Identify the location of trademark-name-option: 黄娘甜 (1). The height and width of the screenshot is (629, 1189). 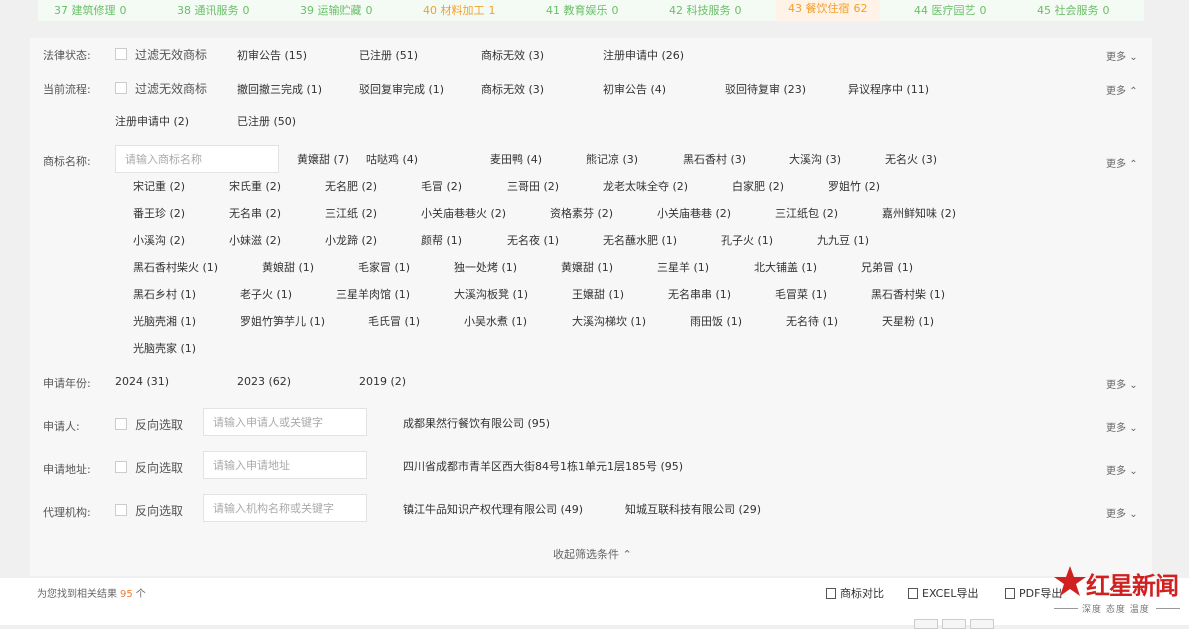
(288, 267).